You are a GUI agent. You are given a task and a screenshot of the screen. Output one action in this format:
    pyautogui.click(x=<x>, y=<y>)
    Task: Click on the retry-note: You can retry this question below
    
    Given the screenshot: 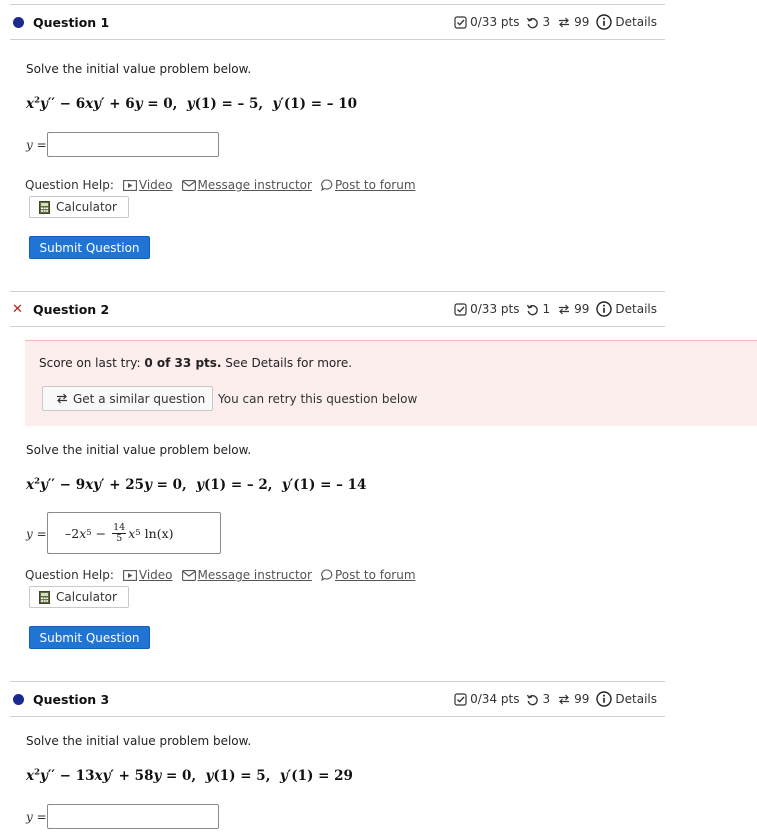 What is the action you would take?
    pyautogui.click(x=318, y=399)
    